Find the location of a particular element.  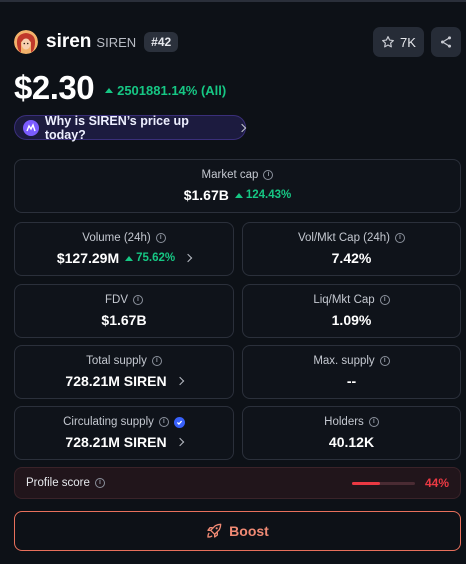

total-supply-card: Total supply i 728.21M SIREN is located at coordinates (124, 372).